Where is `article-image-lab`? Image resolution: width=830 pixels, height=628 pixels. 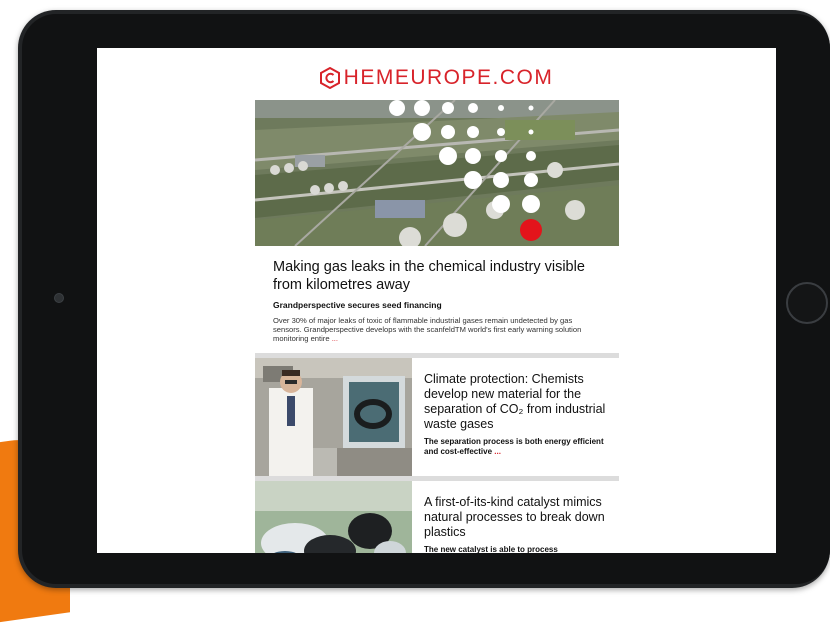
article-image-lab is located at coordinates (333, 417).